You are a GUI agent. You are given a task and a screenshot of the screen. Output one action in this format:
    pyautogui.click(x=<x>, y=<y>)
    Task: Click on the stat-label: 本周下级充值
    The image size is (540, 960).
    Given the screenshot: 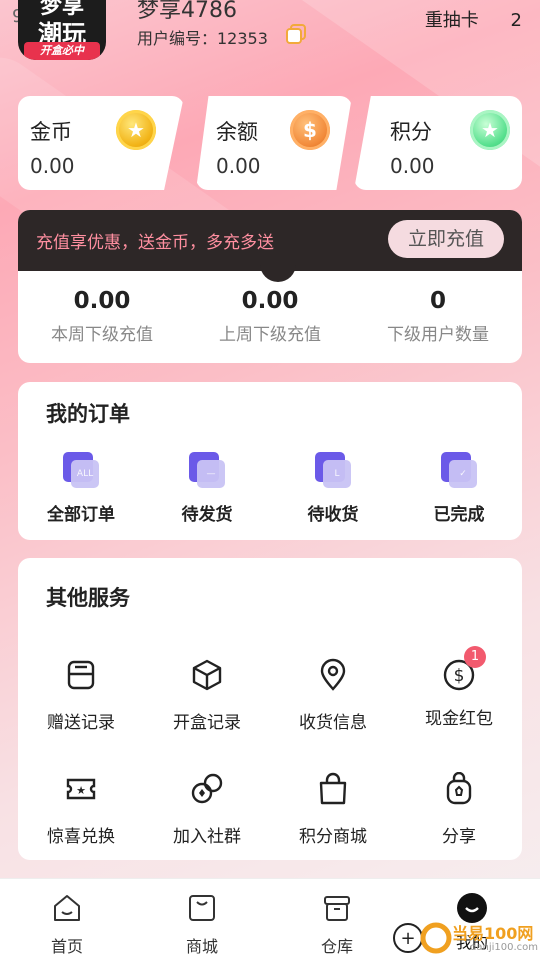 What is the action you would take?
    pyautogui.click(x=102, y=335)
    